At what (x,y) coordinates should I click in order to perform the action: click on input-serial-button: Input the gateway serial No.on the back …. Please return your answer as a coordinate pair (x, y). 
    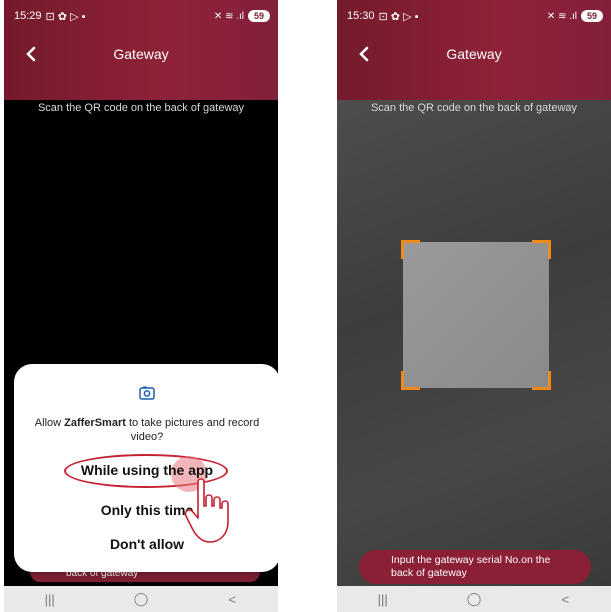
    Looking at the image, I should click on (475, 567).